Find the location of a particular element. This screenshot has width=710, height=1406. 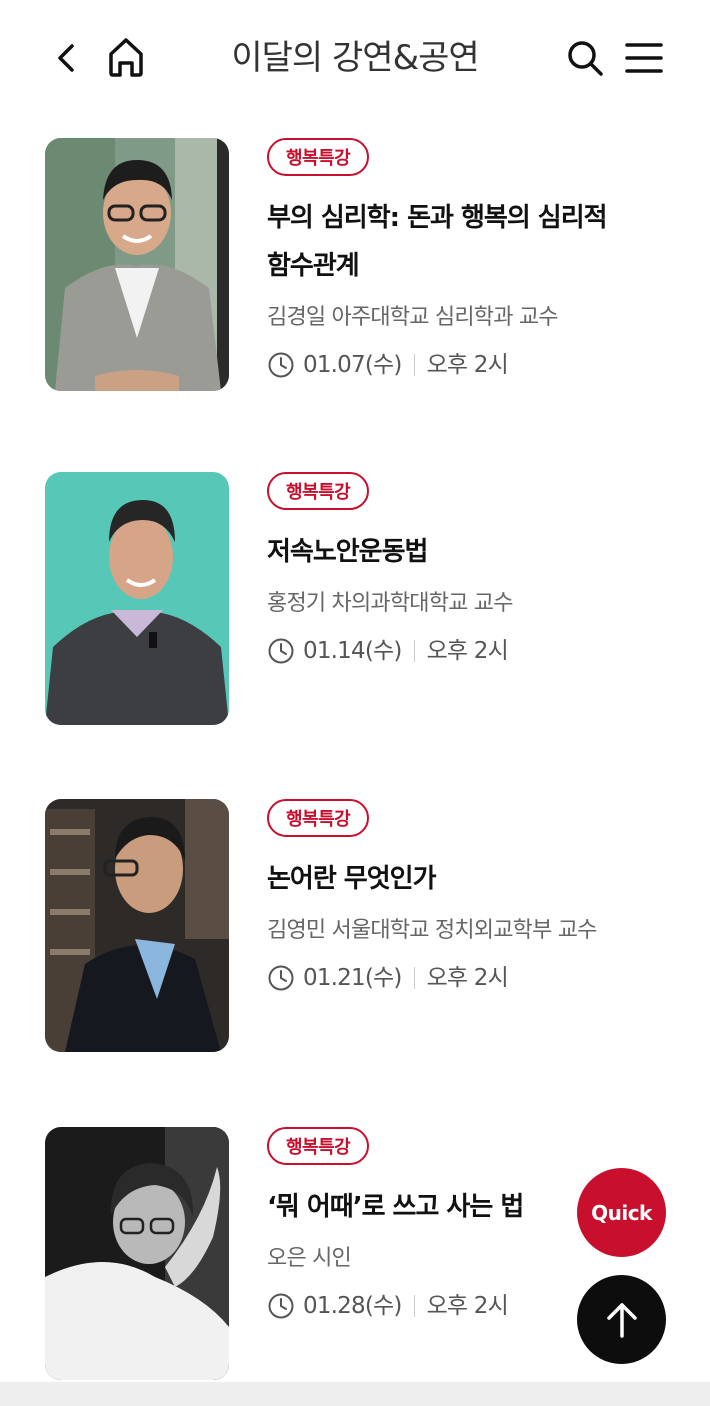

event-schedule: 01.07(수) 오후 2시 is located at coordinates (467, 365).